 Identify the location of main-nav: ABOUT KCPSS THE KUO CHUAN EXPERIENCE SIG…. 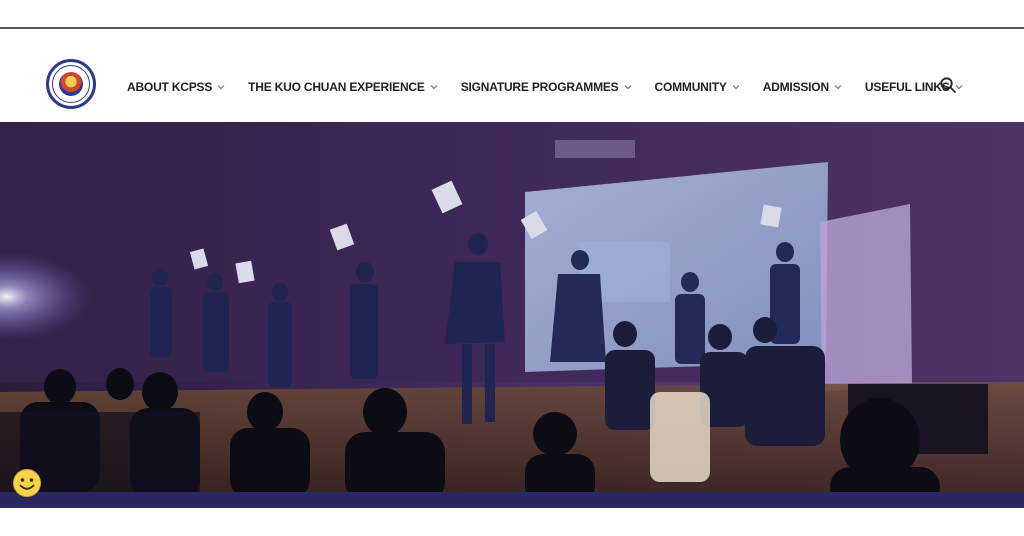
(556, 87).